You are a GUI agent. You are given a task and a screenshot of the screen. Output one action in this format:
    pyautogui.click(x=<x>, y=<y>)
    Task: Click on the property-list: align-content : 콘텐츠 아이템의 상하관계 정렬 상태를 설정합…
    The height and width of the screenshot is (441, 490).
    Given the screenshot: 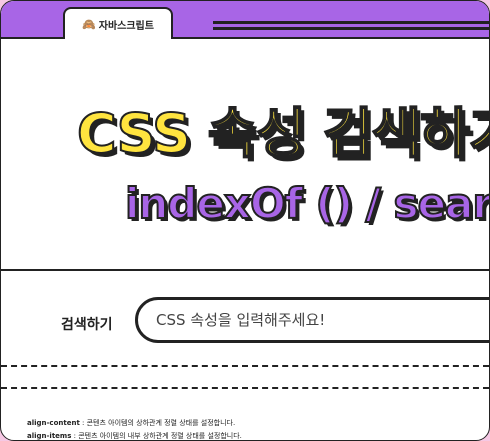 What is the action you would take?
    pyautogui.click(x=134, y=428)
    